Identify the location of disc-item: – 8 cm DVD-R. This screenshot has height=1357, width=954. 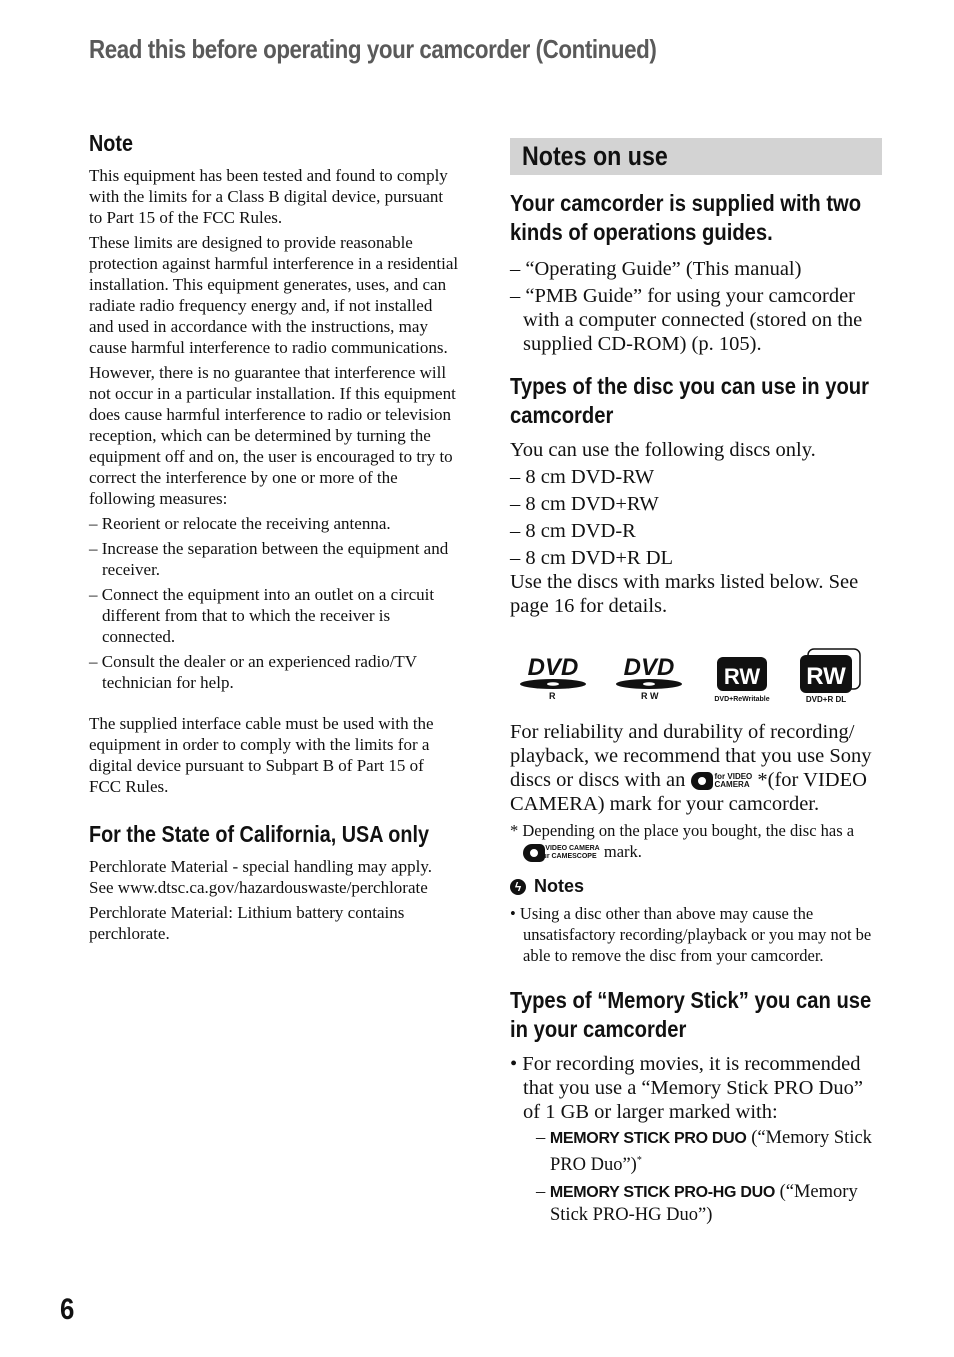
(573, 531).